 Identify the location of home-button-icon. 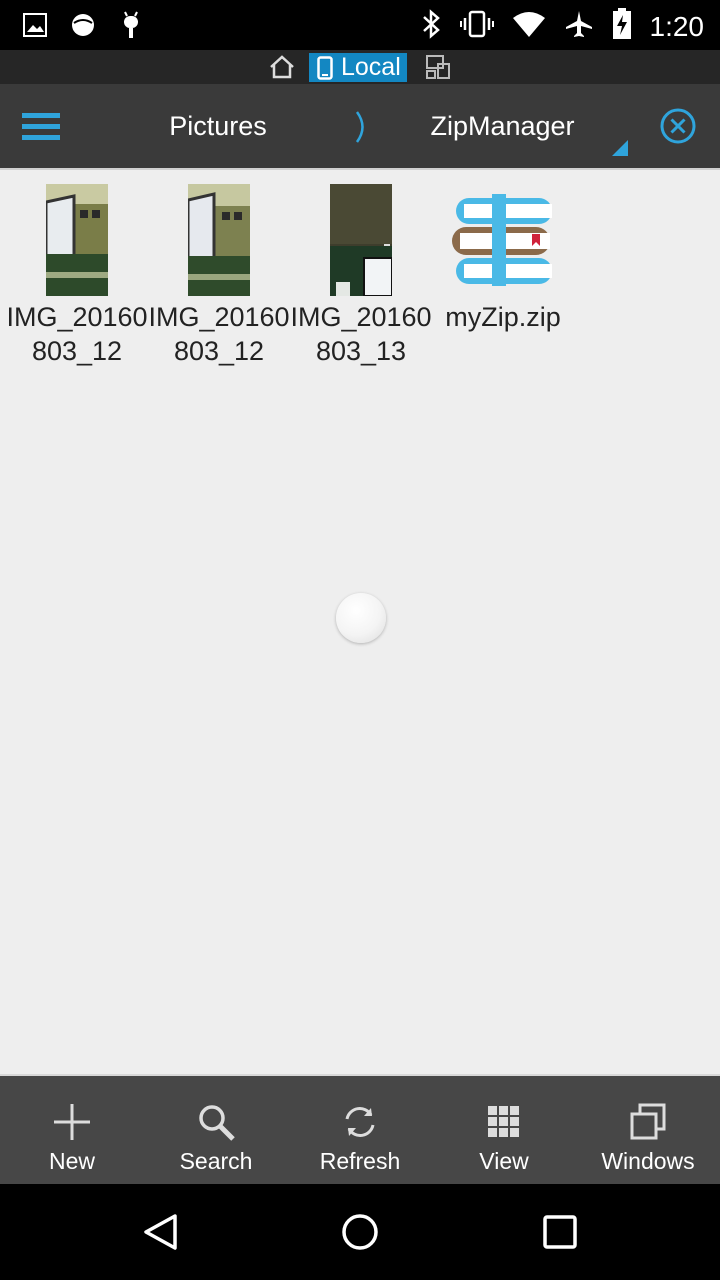
(360, 1234).